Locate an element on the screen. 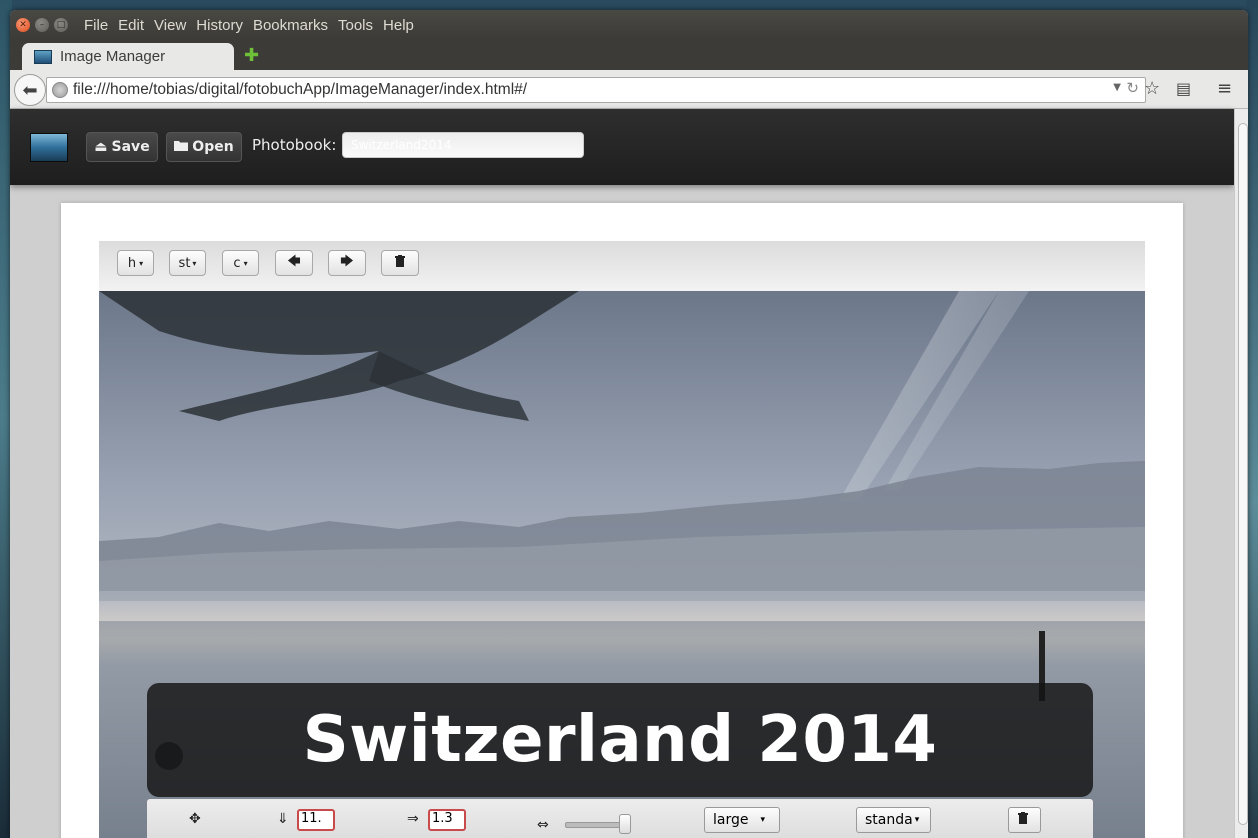 The width and height of the screenshot is (1258, 838). globe-icon is located at coordinates (60, 90).